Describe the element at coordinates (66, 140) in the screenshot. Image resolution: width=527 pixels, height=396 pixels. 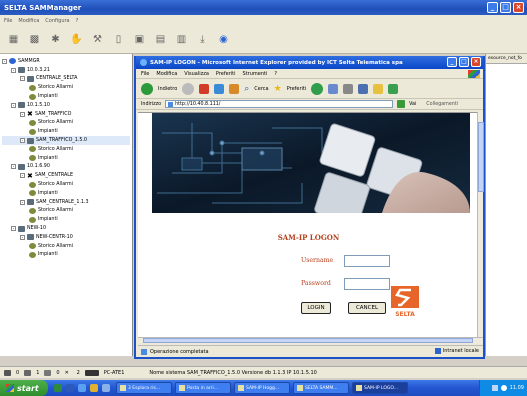
I see `tree-node: - SAM_TRAFFICO_1.5.0` at that location.